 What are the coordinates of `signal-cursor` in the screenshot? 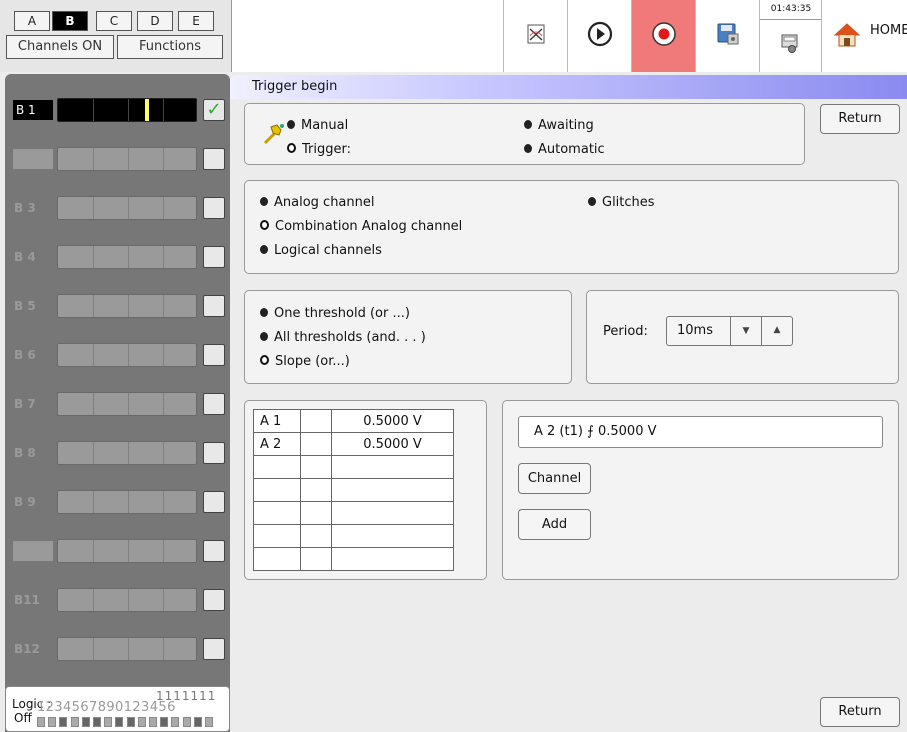 It's located at (147, 110).